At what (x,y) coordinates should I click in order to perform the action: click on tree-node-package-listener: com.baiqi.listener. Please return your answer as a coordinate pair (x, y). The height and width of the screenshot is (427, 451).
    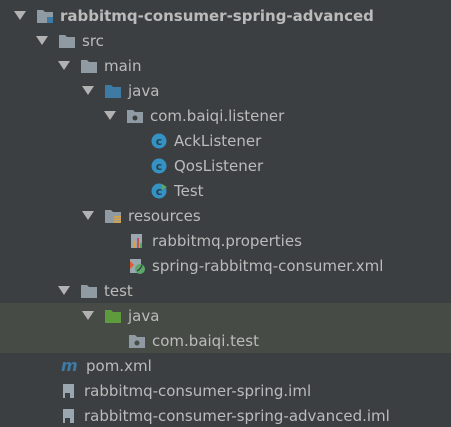
    Looking at the image, I should click on (225, 115).